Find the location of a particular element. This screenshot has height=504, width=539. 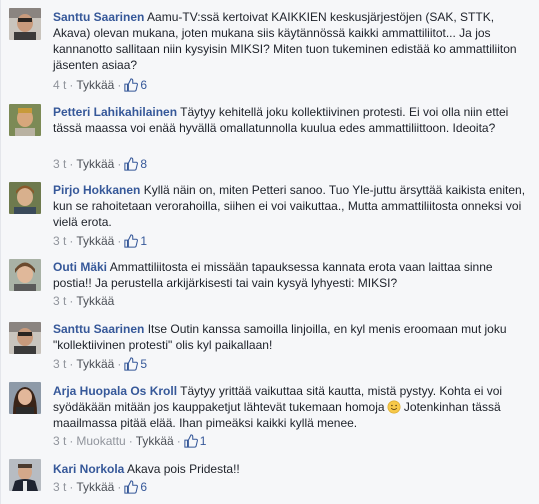

smiley-emoji is located at coordinates (394, 407).